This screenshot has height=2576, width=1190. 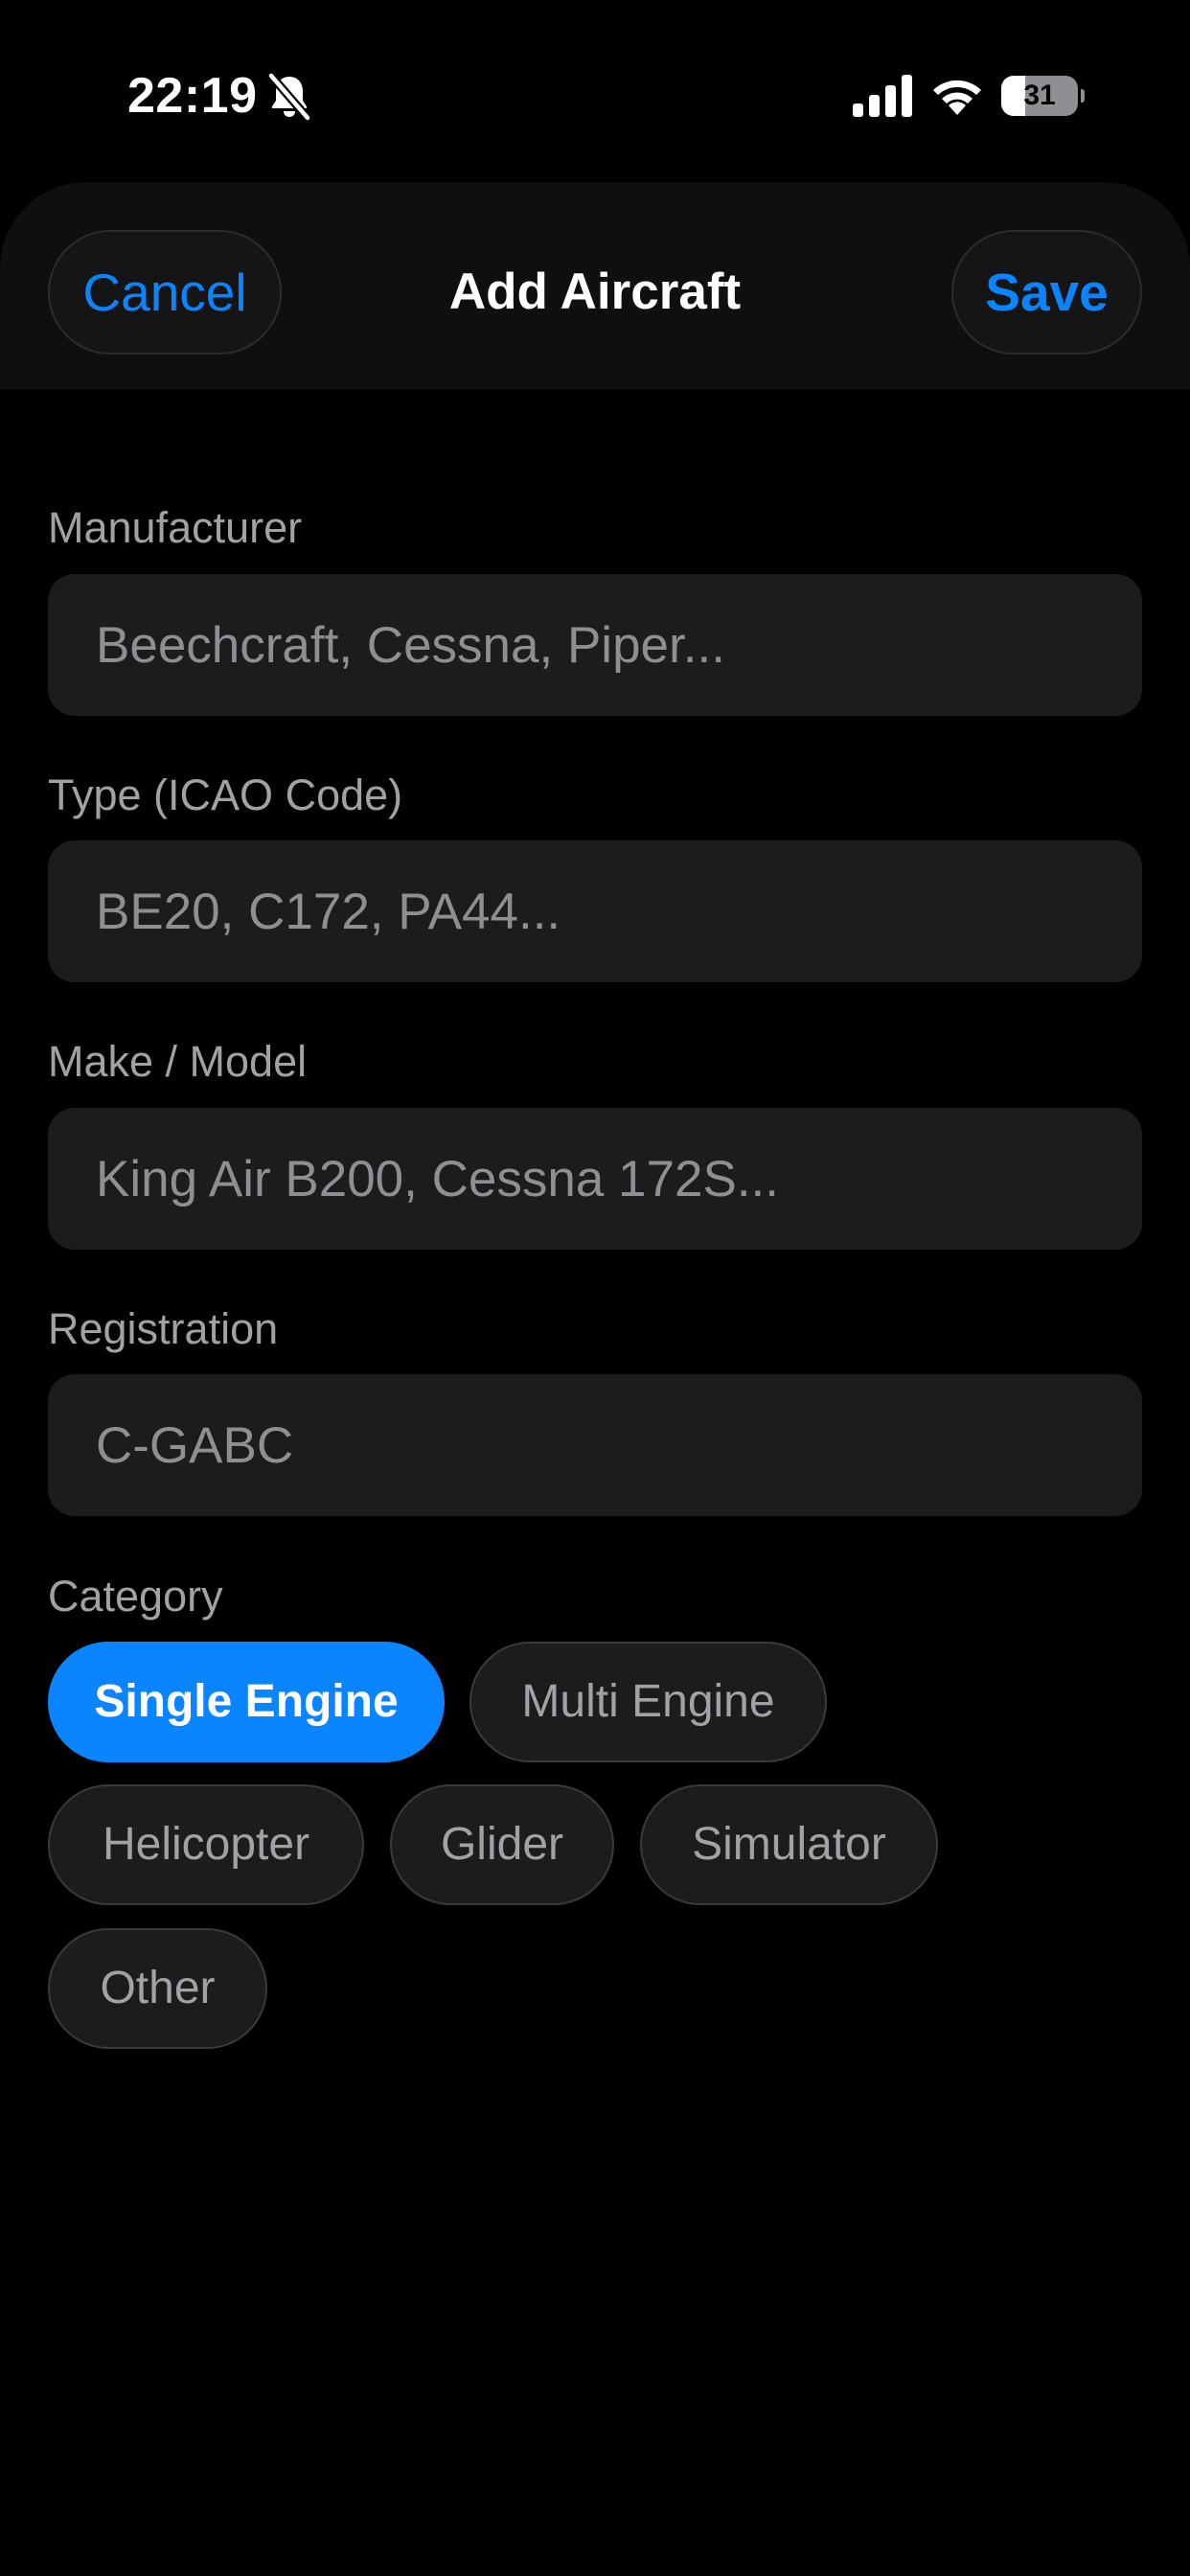 I want to click on registration-label: Registration, so click(x=163, y=1328).